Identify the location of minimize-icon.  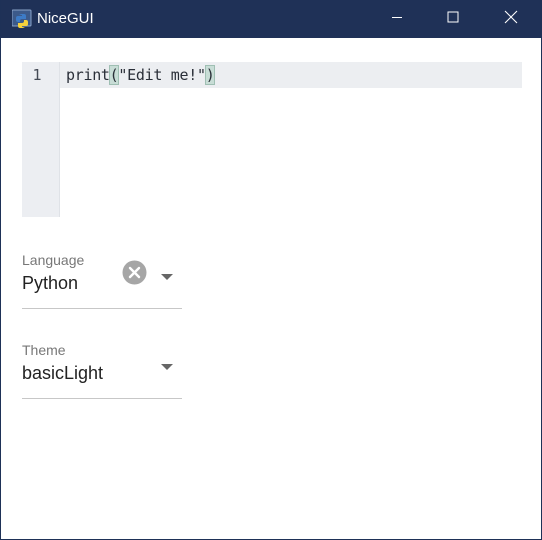
(397, 19).